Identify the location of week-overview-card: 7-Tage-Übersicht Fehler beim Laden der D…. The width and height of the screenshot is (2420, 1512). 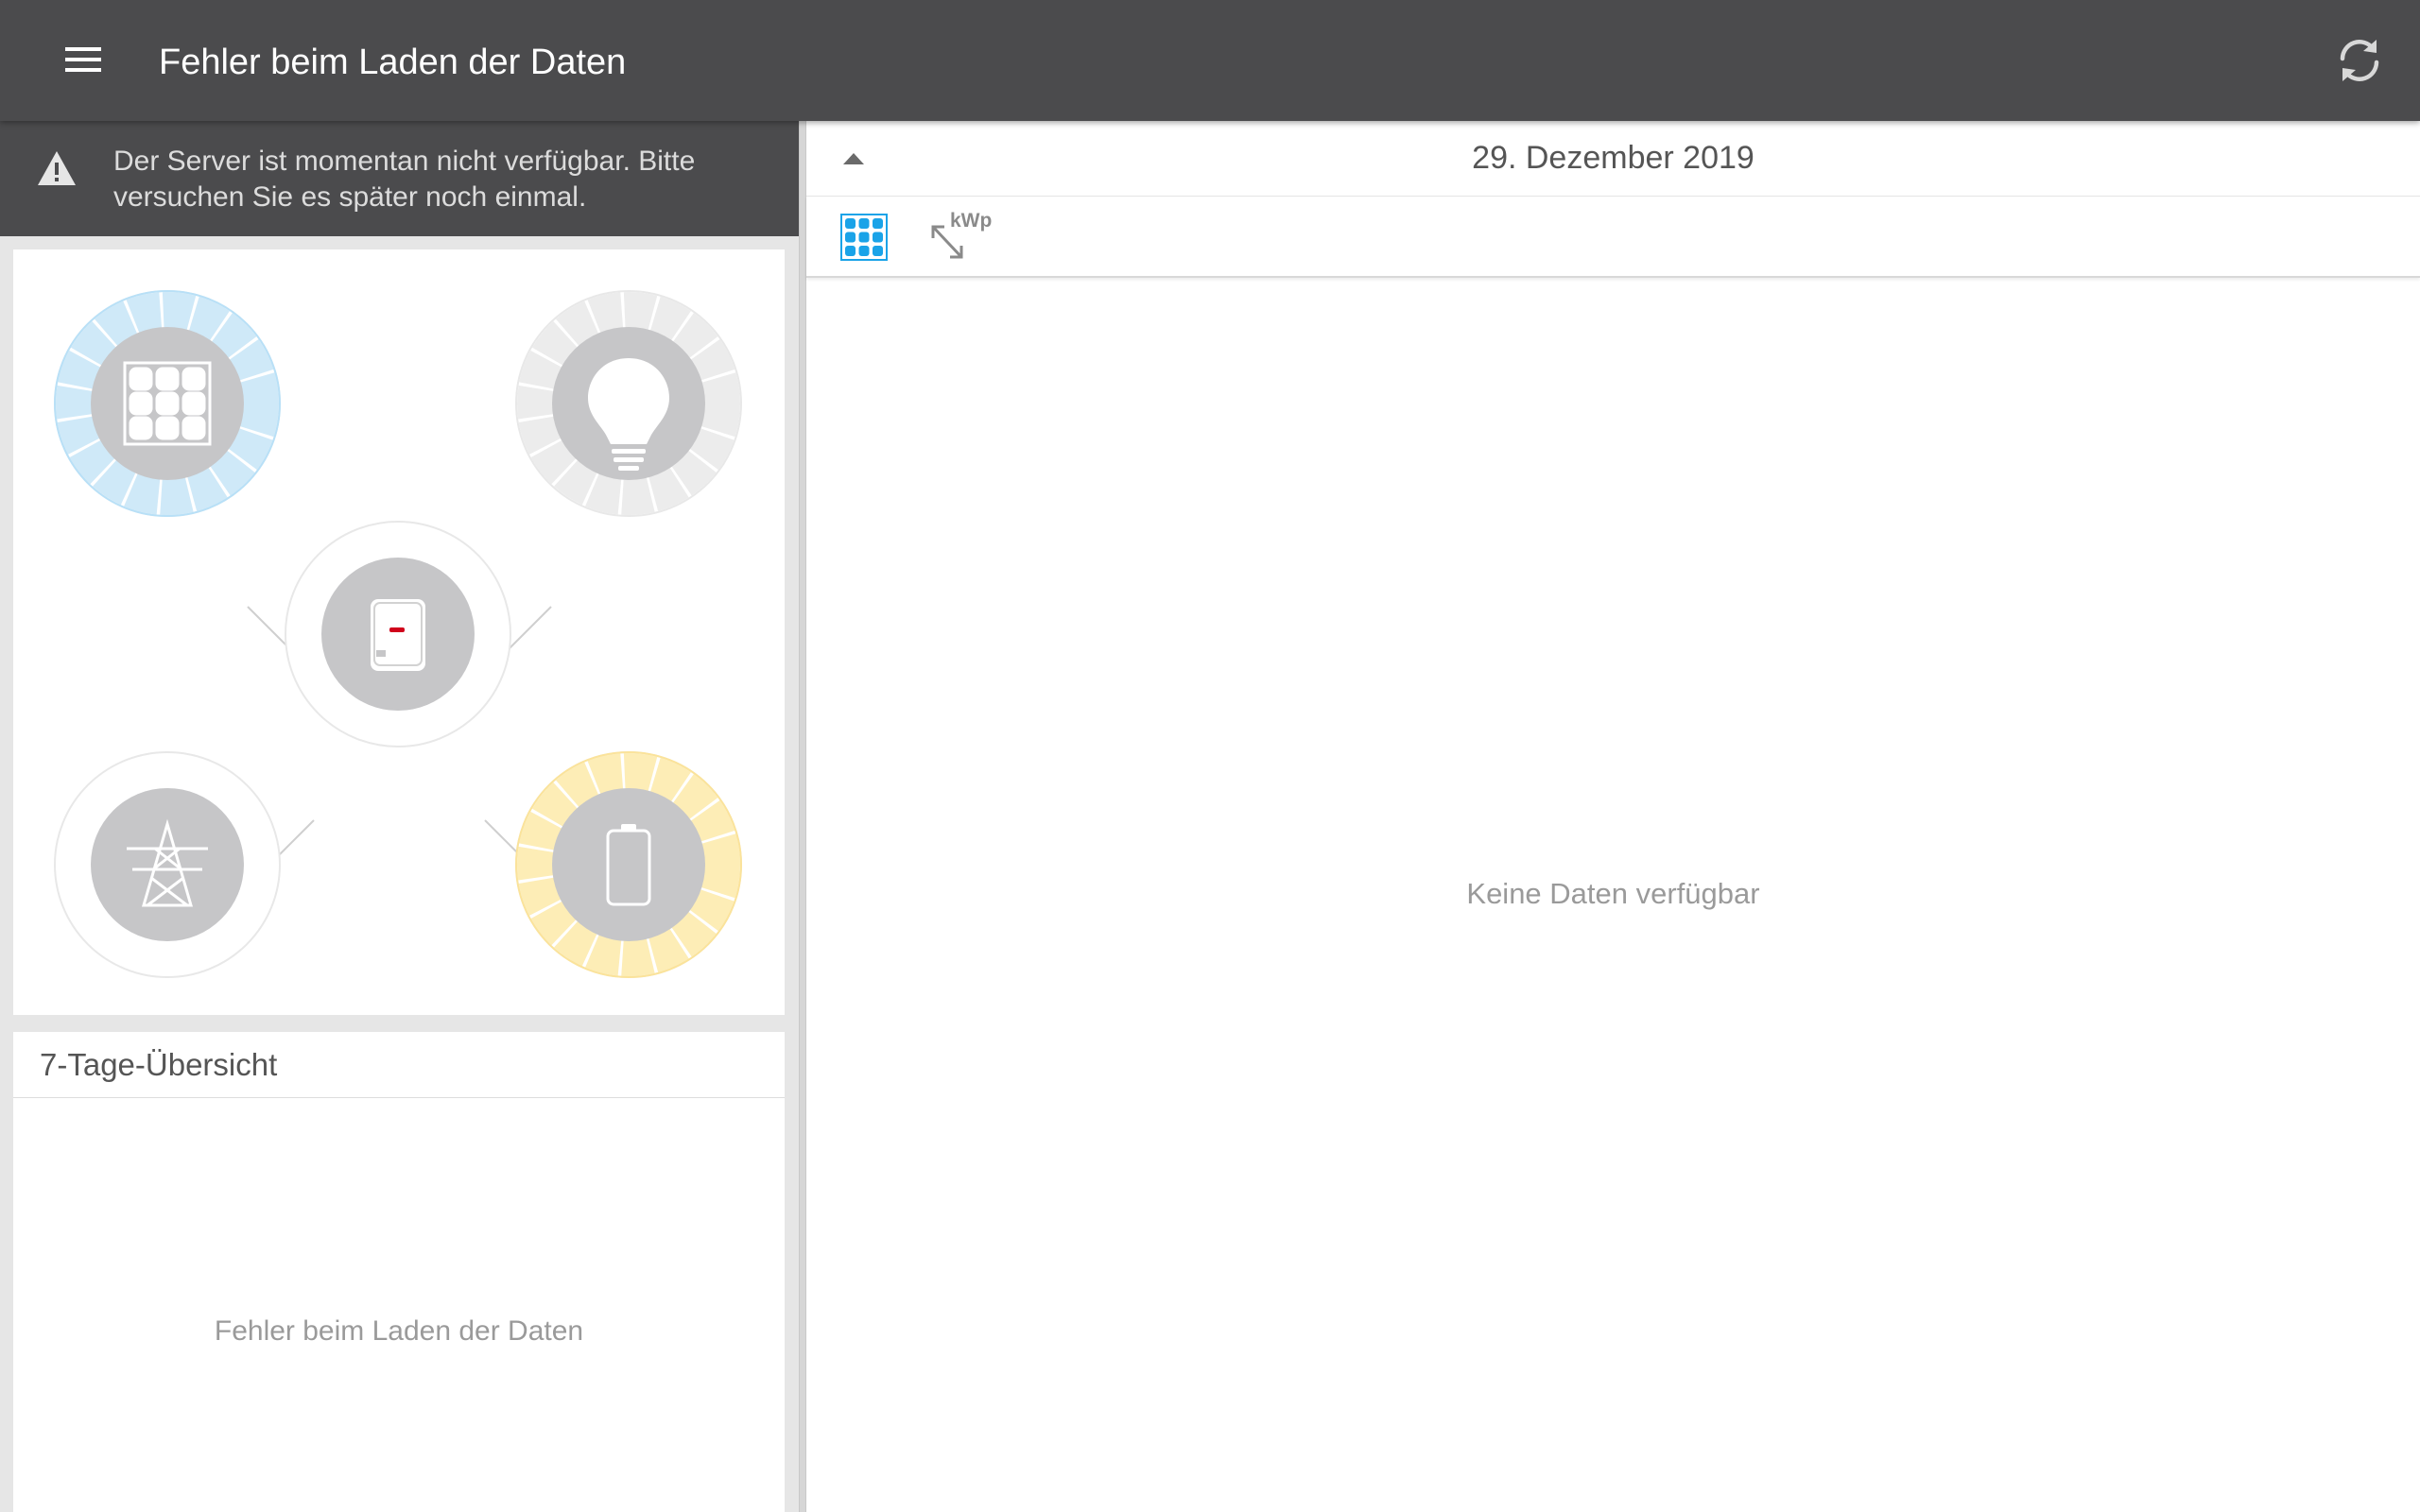
(399, 1272).